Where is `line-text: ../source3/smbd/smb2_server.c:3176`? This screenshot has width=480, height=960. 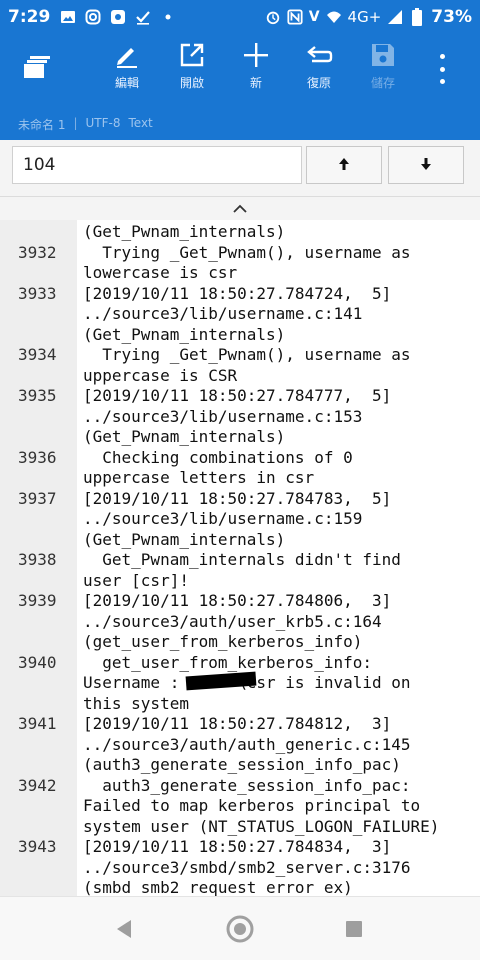
line-text: ../source3/smbd/smb2_server.c:3176 is located at coordinates (278, 868).